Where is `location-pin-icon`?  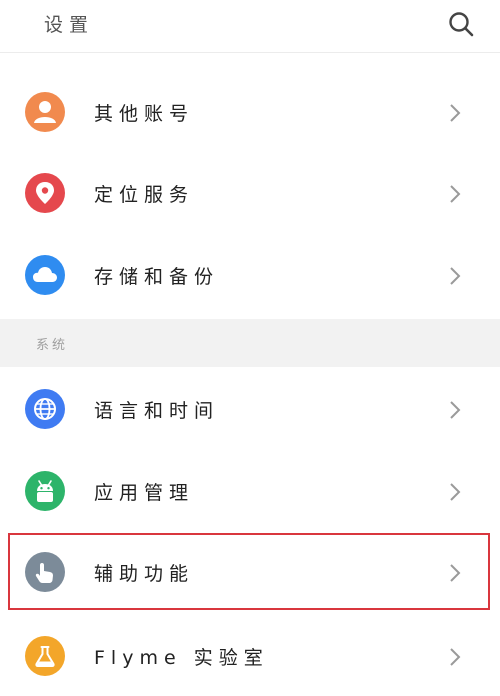
location-pin-icon is located at coordinates (45, 193).